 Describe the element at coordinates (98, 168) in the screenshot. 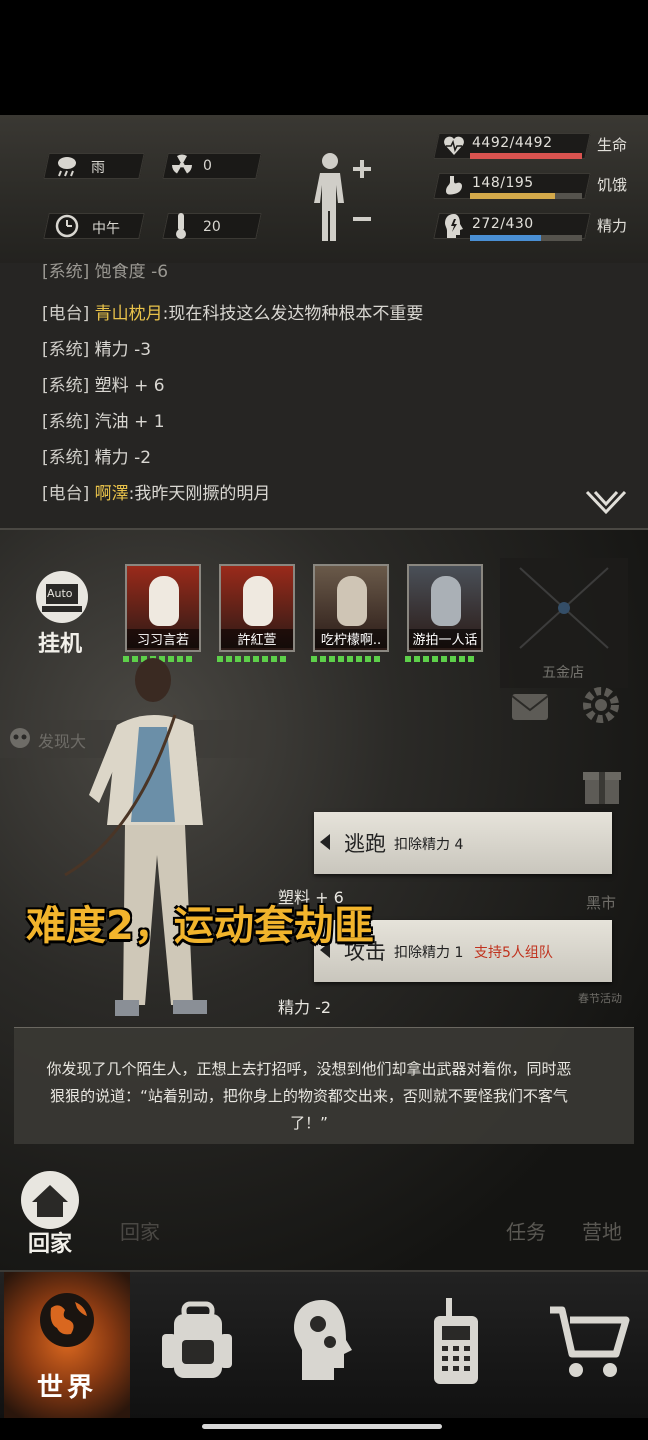

I see `weather-text: 雨` at that location.